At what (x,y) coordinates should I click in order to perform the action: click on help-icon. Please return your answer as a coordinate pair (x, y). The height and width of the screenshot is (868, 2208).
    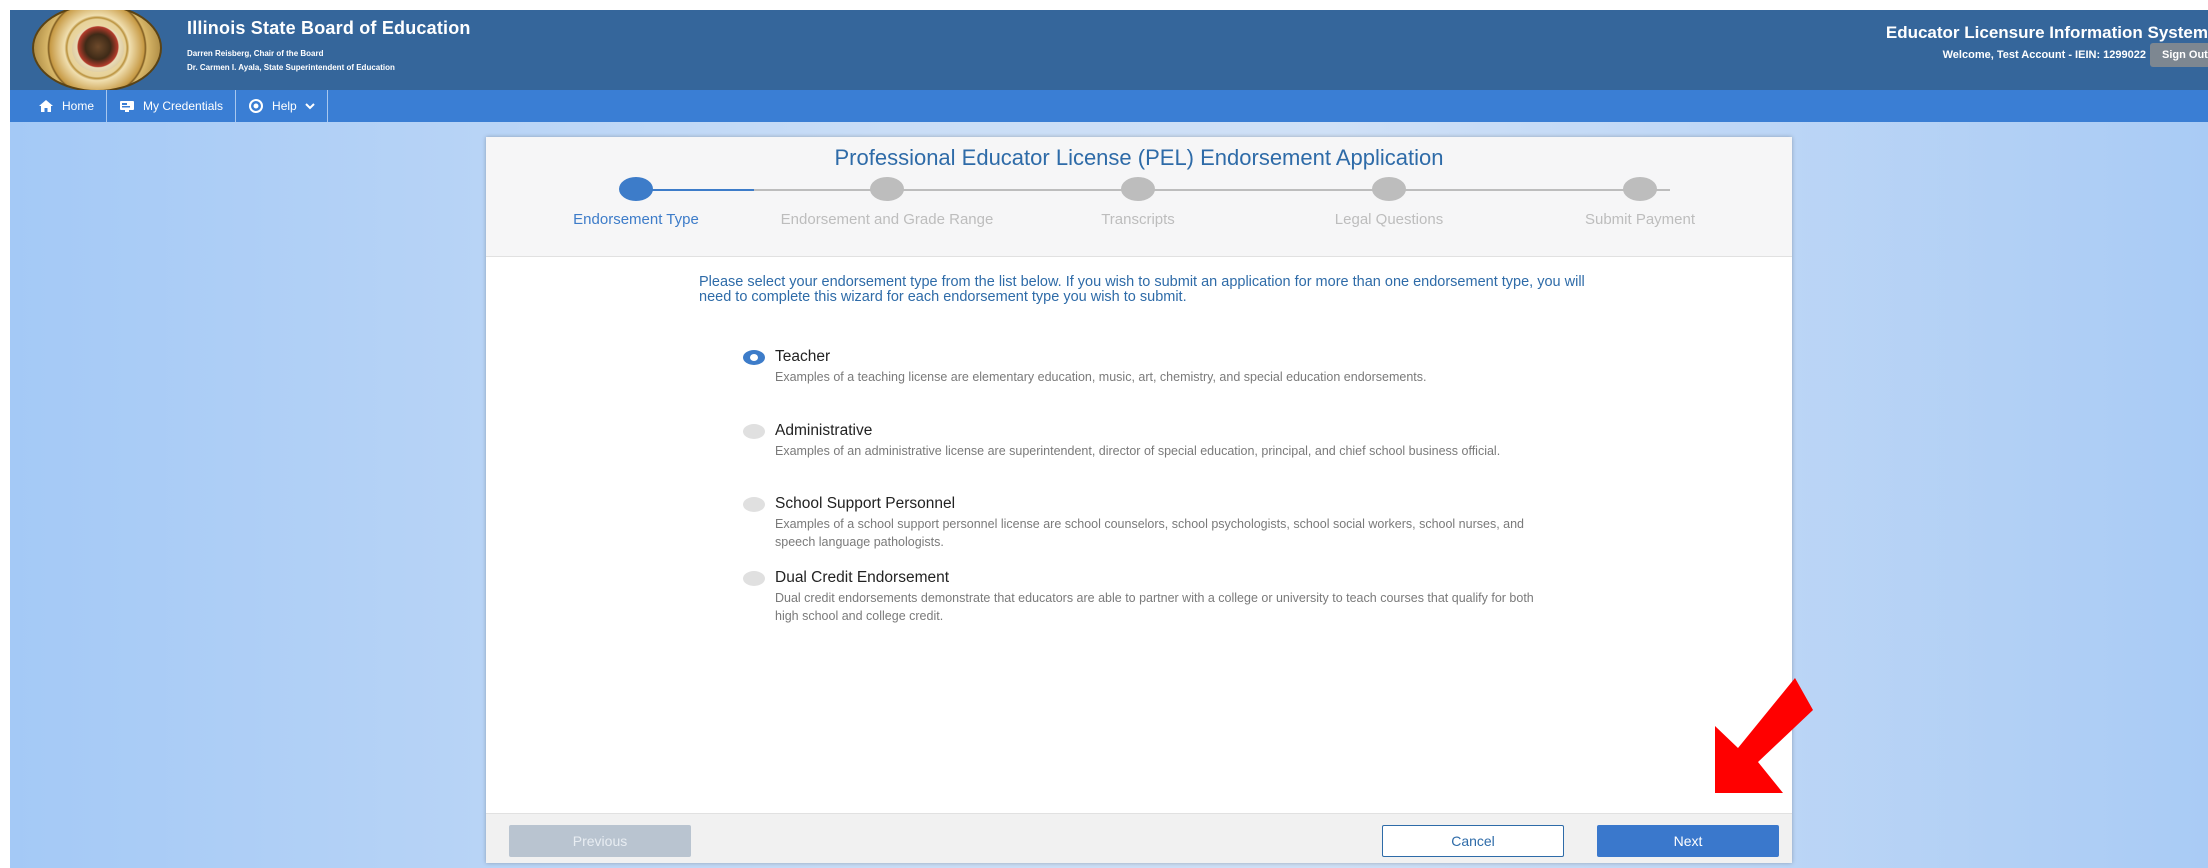
    Looking at the image, I should click on (256, 106).